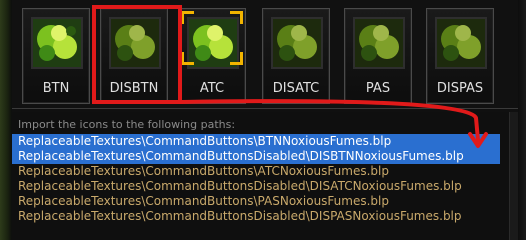  I want to click on slot-btn: BTN, so click(56, 56).